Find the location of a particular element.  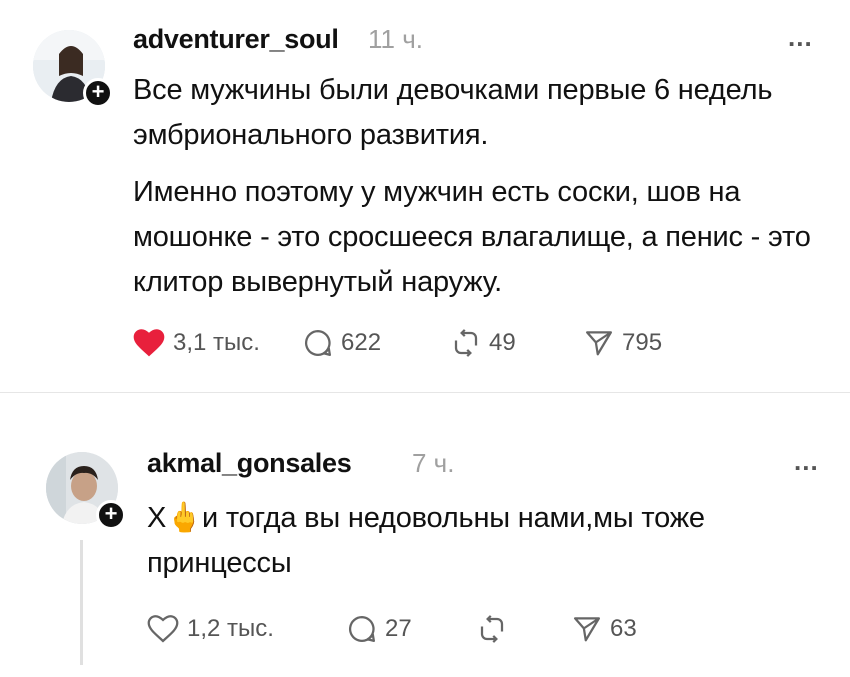

thread-line is located at coordinates (81, 602).